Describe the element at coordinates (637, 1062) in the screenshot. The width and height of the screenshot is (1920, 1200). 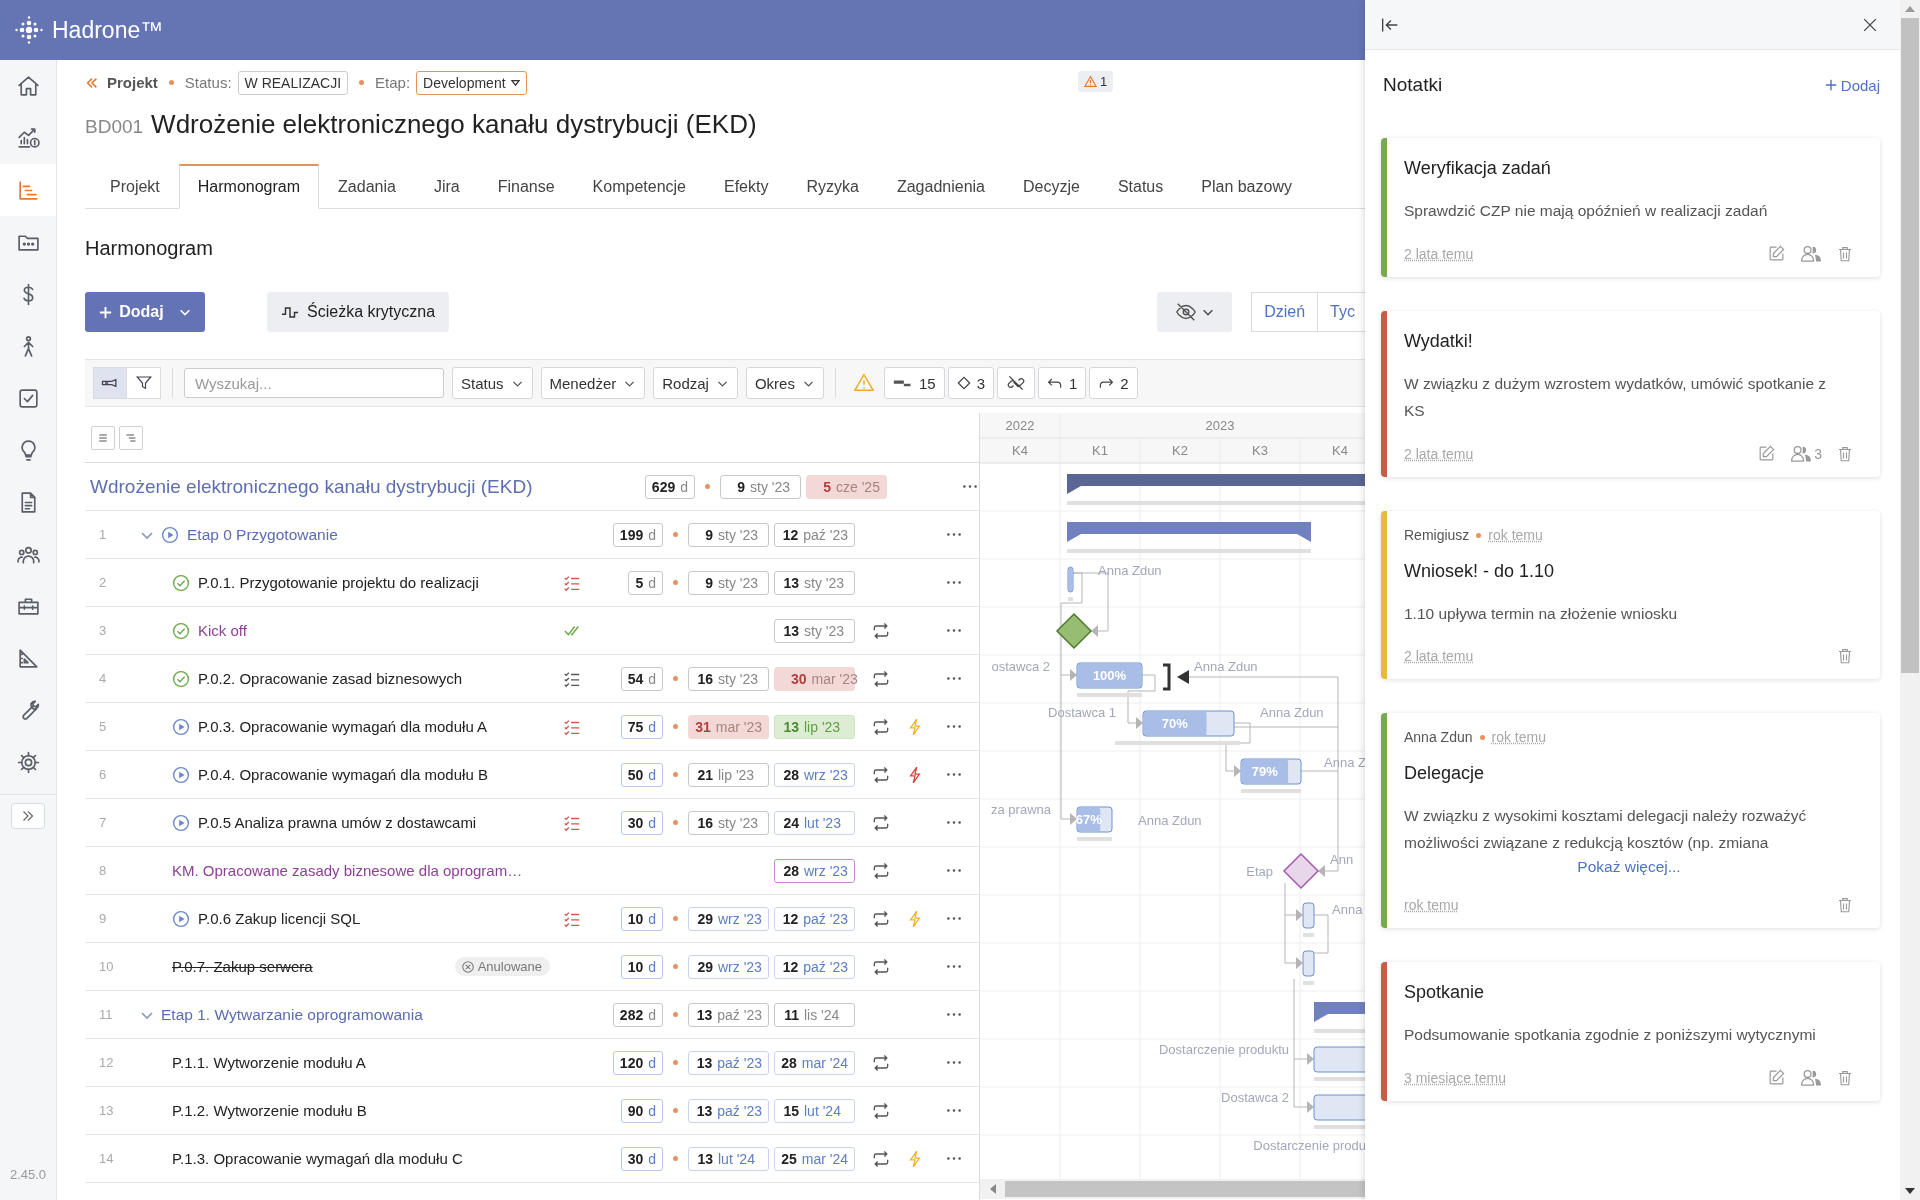
I see `duration-field: 120 d` at that location.